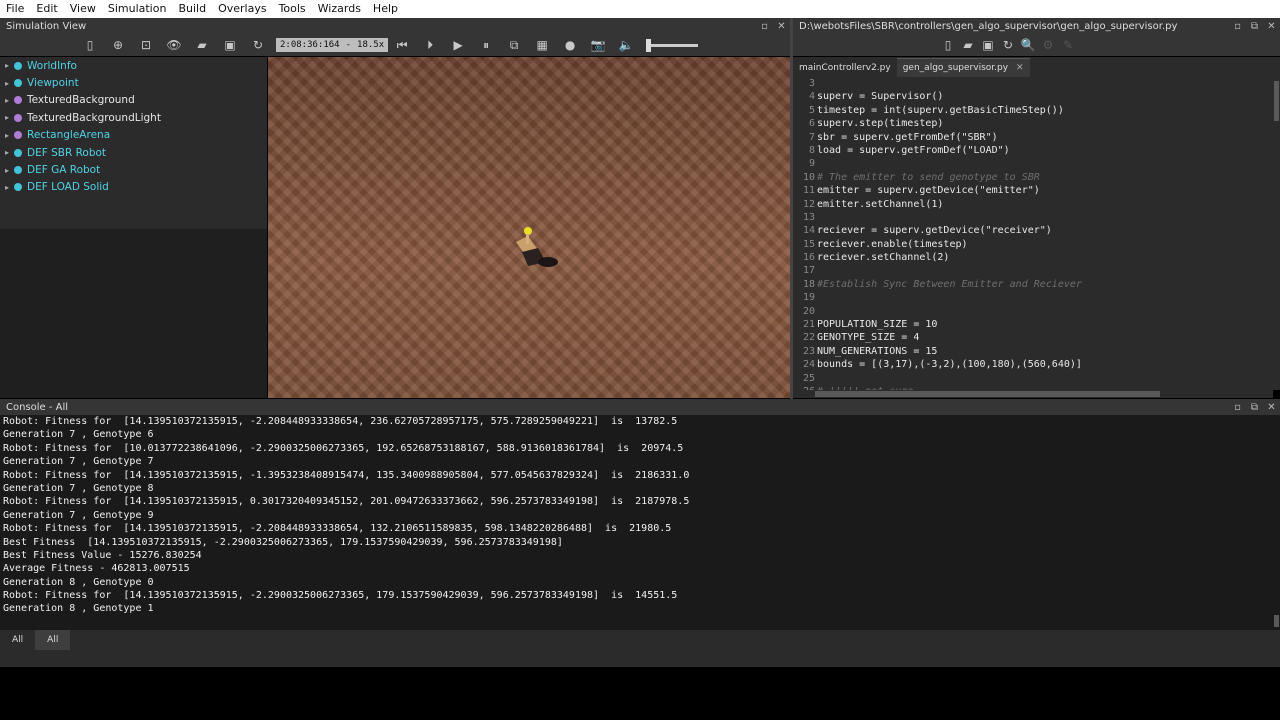 Image resolution: width=1280 pixels, height=720 pixels. I want to click on eye-icon: 👁, so click(174, 45).